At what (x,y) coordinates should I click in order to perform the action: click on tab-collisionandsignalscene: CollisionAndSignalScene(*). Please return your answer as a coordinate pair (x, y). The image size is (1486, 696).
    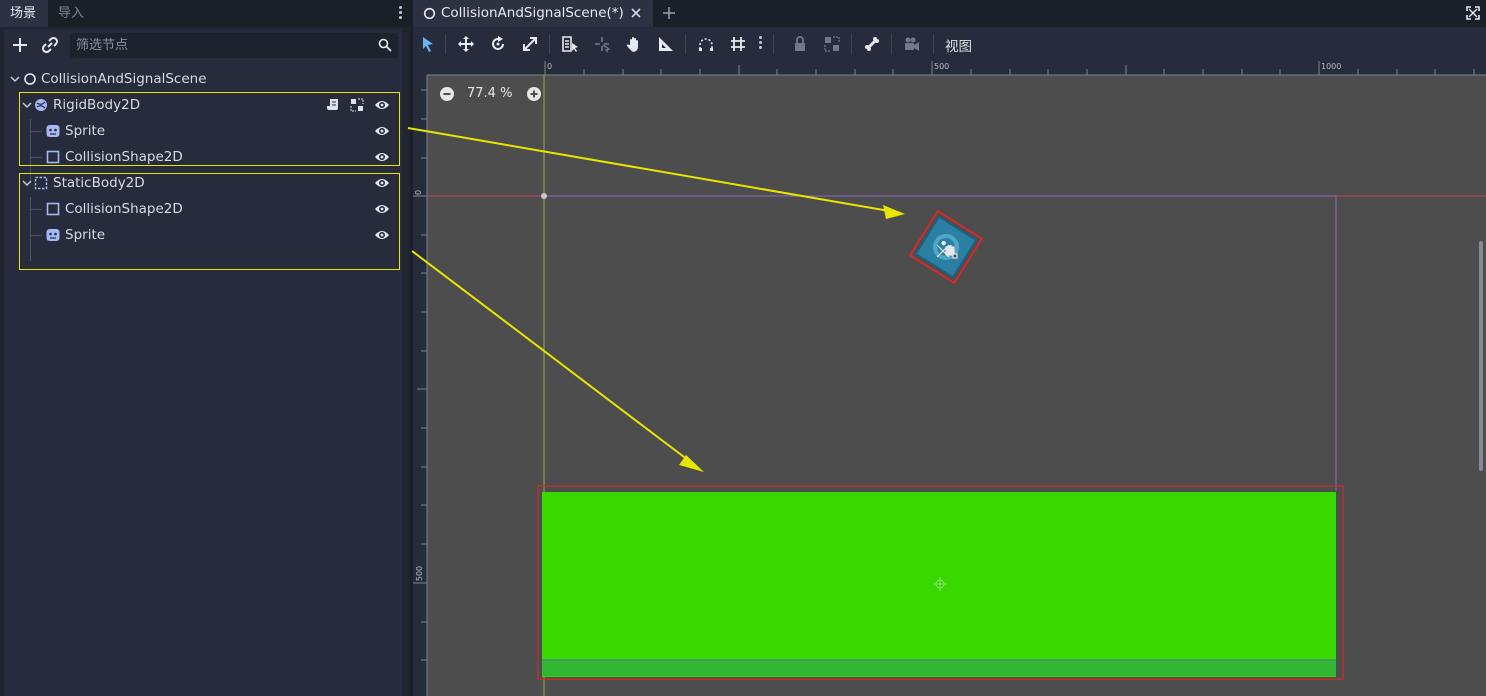
    Looking at the image, I should click on (533, 13).